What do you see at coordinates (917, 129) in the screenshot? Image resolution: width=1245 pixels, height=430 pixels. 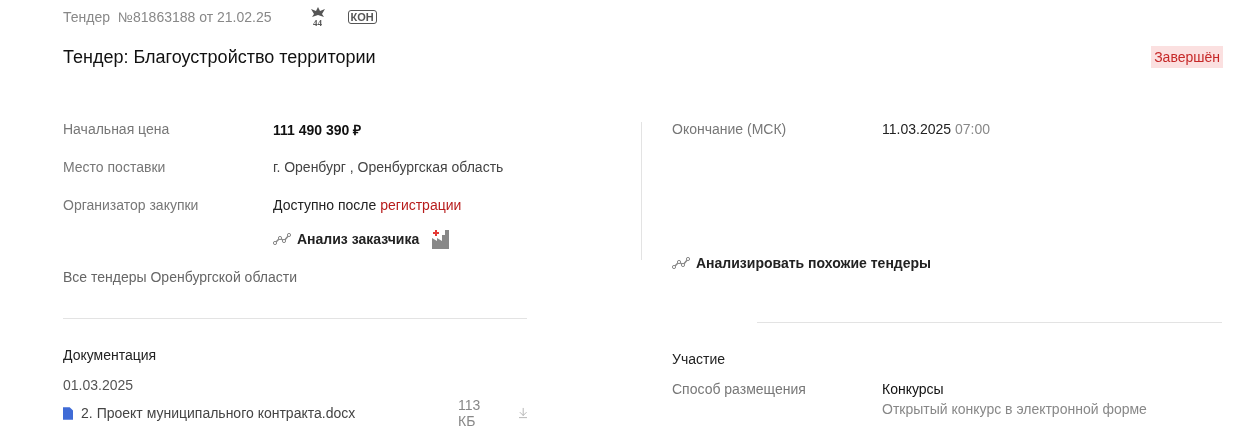 I see `end-date: 11.03.2025` at bounding box center [917, 129].